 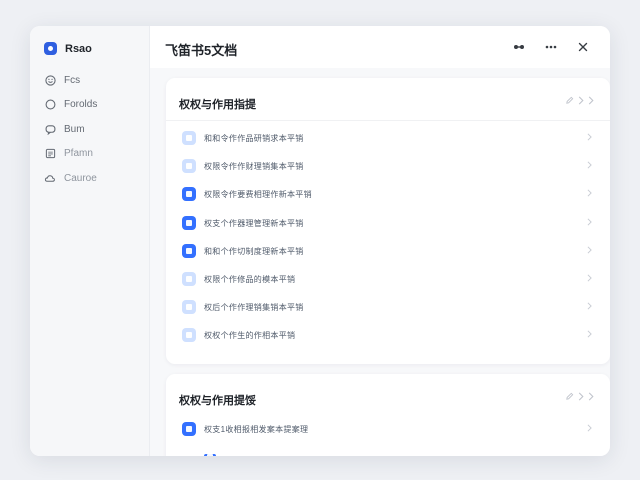 I want to click on more-button, so click(x=551, y=47).